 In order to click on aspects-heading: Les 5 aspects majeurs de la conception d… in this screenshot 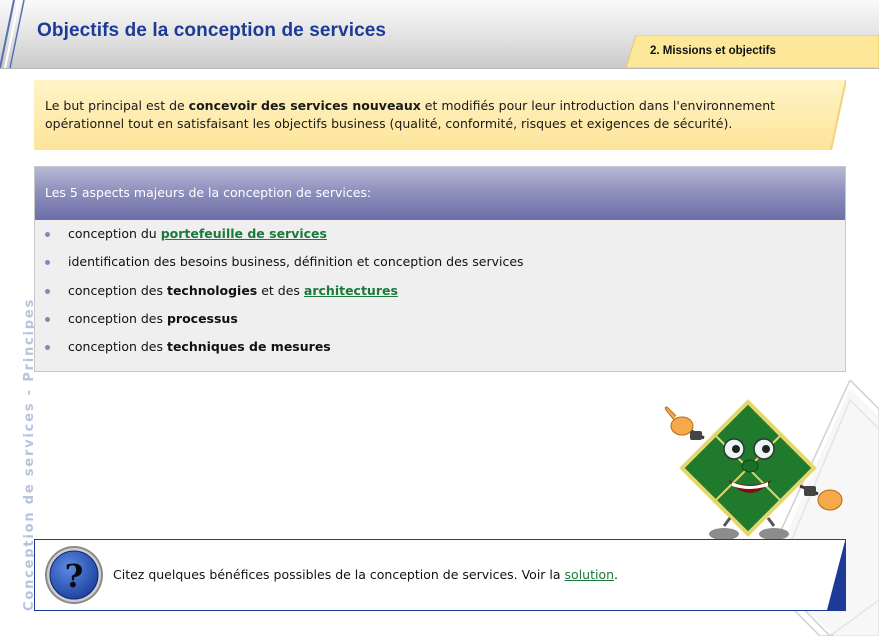, I will do `click(208, 192)`.